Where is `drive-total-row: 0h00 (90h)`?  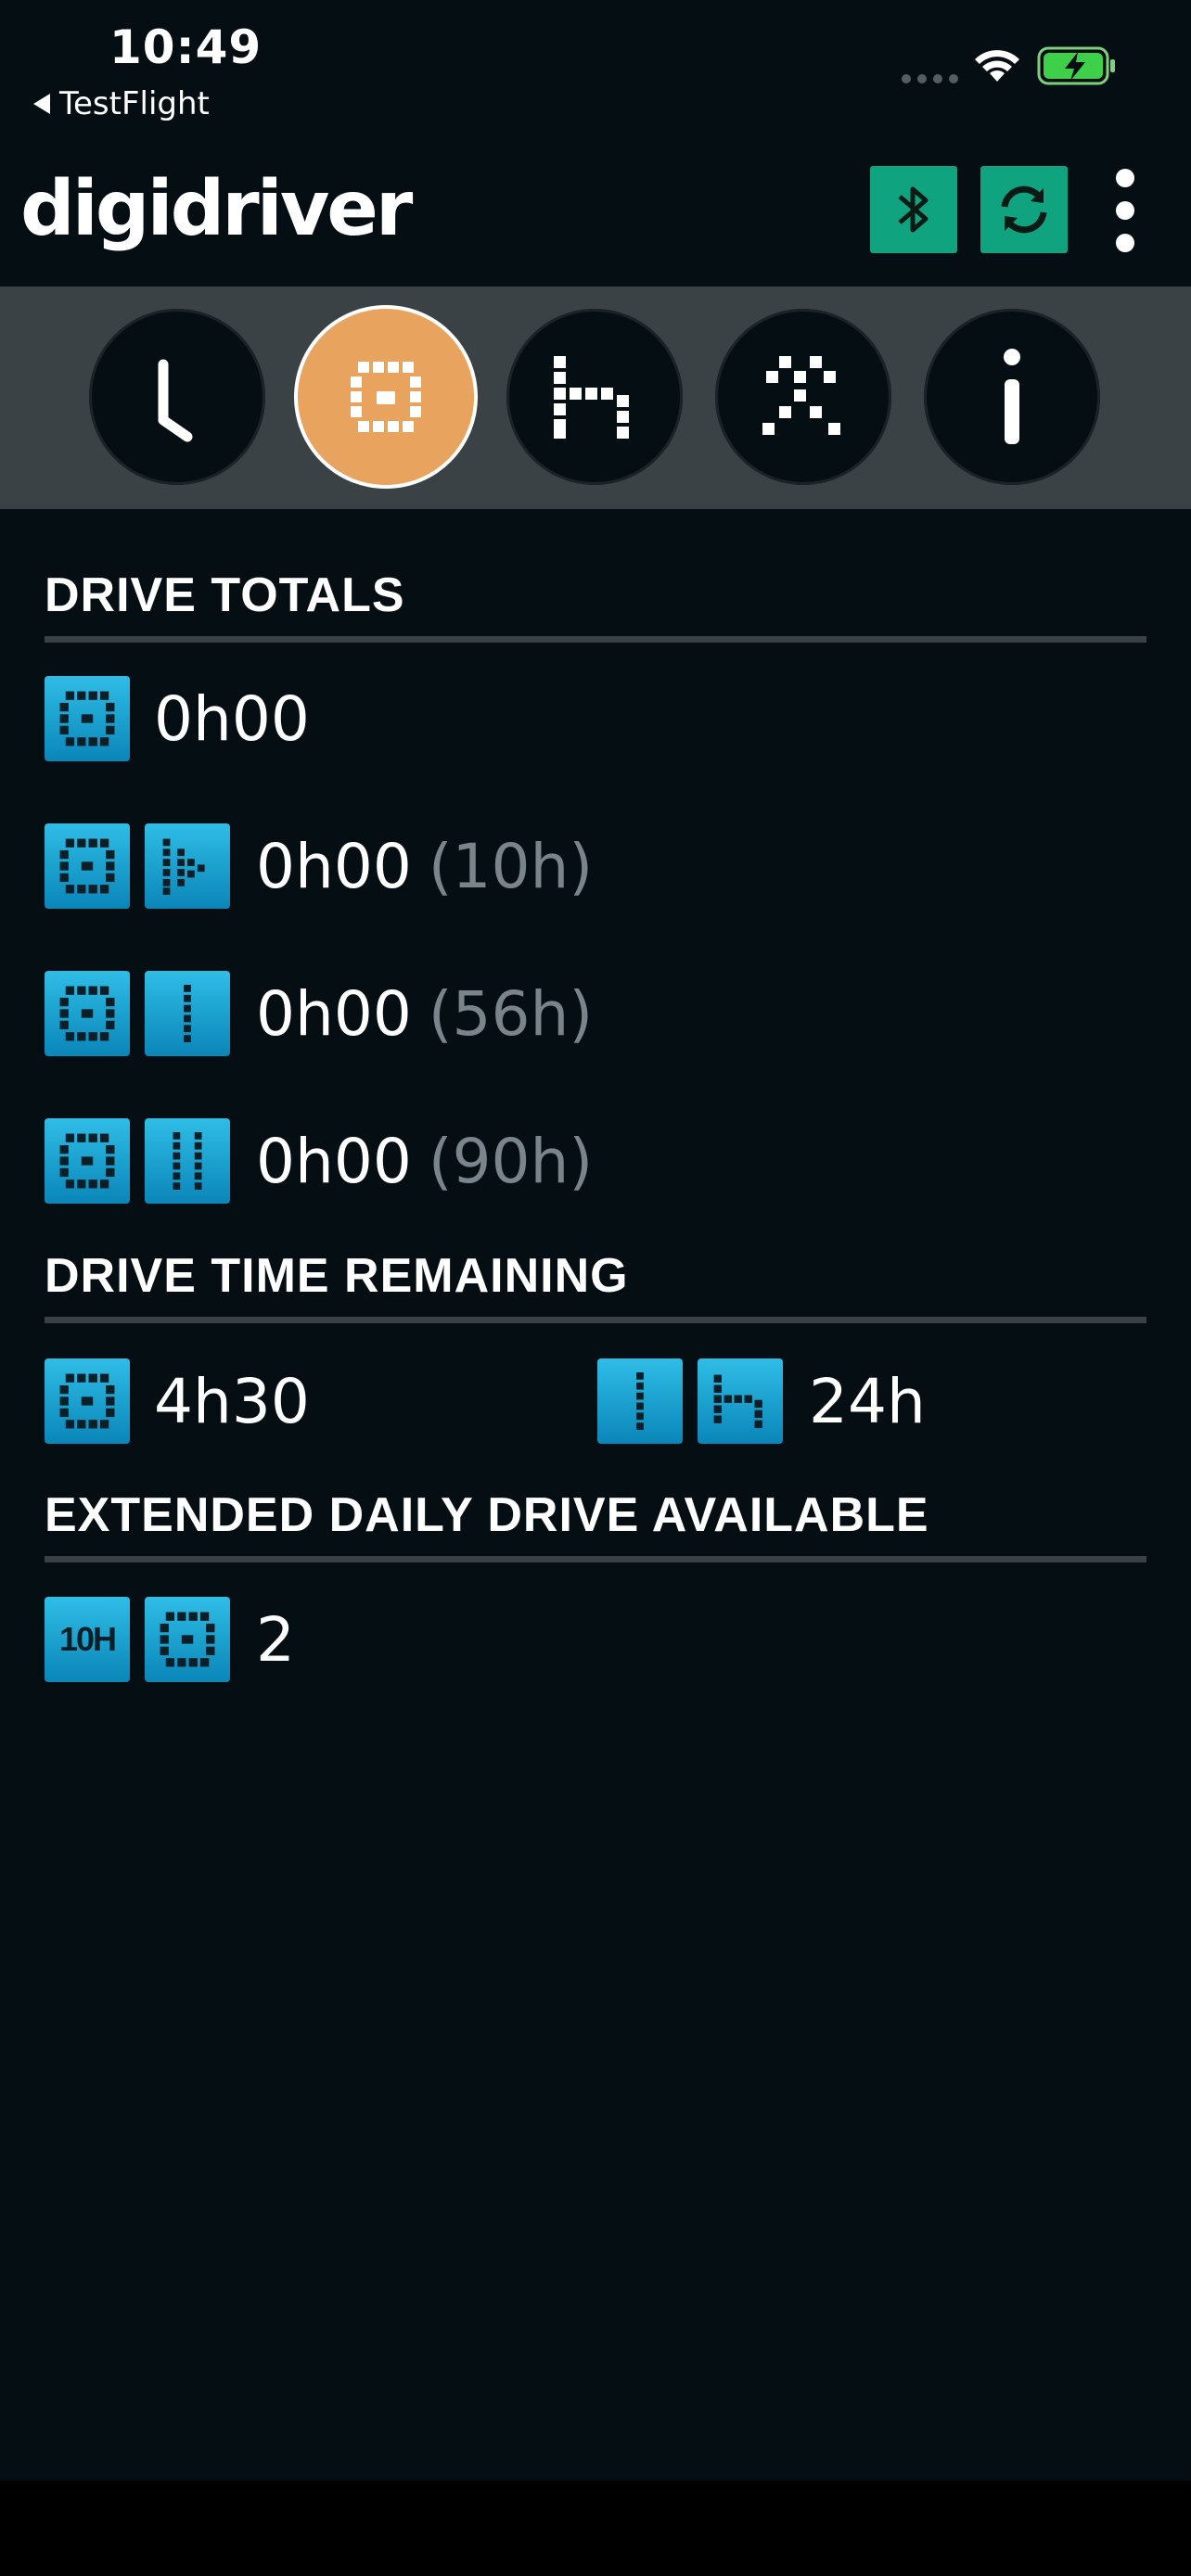
drive-total-row: 0h00 (90h) is located at coordinates (319, 1161).